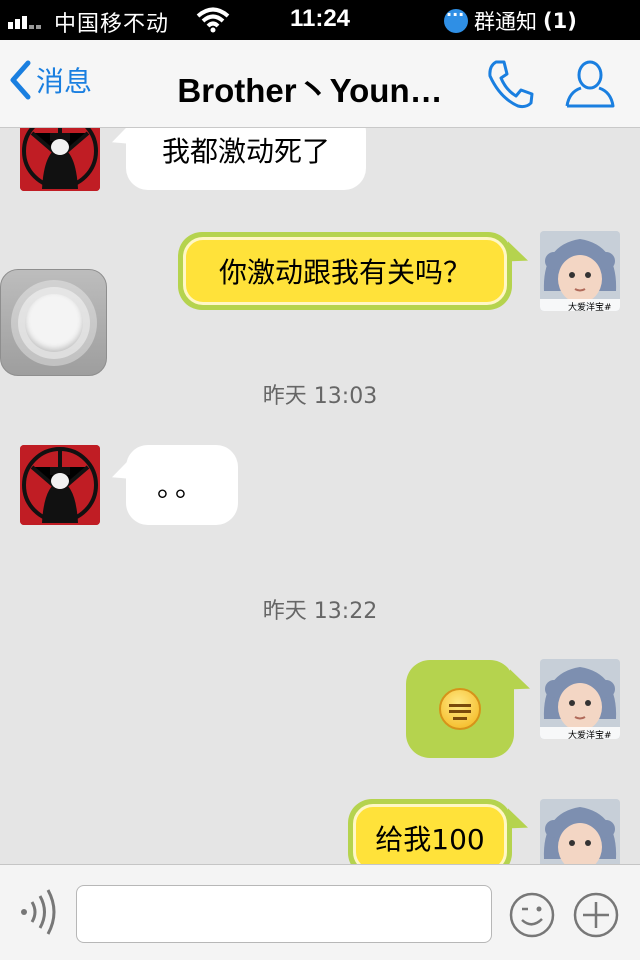 This screenshot has height=960, width=640. I want to click on more-button, so click(596, 917).